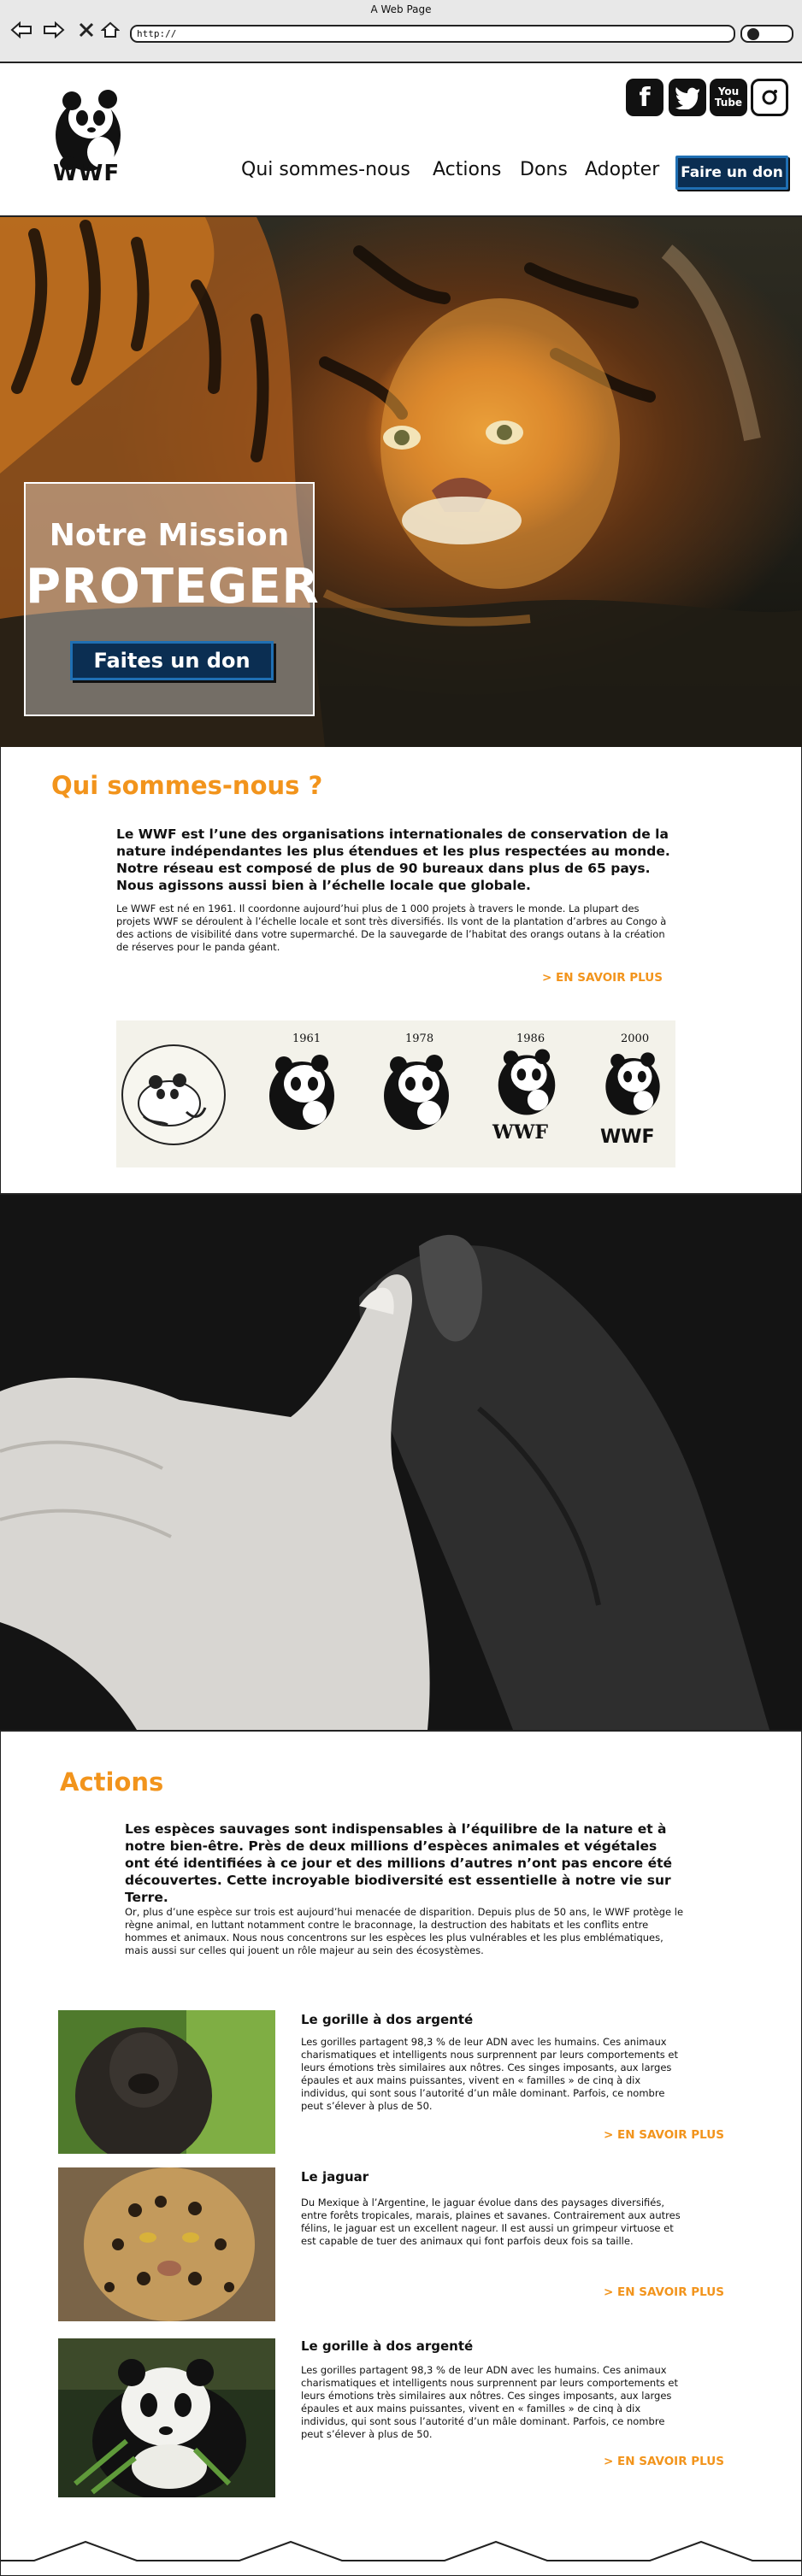  What do you see at coordinates (112, 1782) in the screenshot?
I see `actions-title: Actions` at bounding box center [112, 1782].